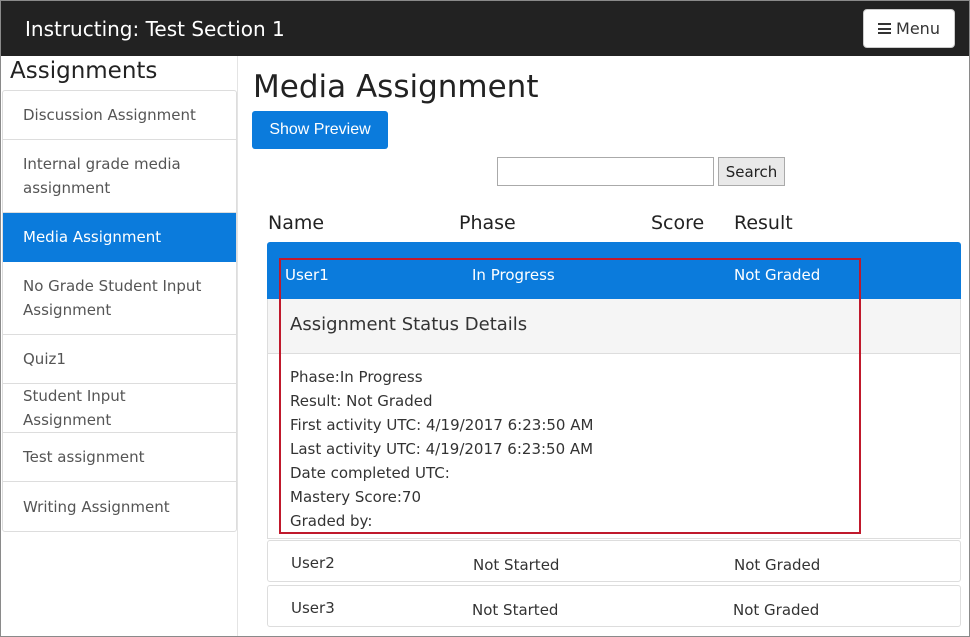 Image resolution: width=970 pixels, height=637 pixels. What do you see at coordinates (751, 171) in the screenshot?
I see `search-button: Search` at bounding box center [751, 171].